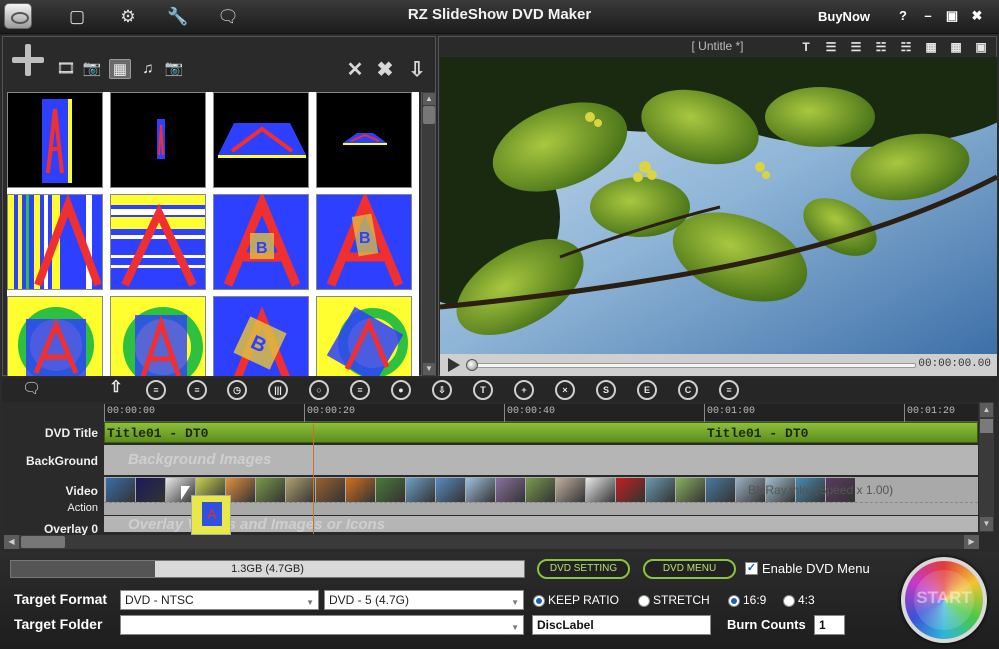 Image resolution: width=999 pixels, height=649 pixels. Describe the element at coordinates (120, 69) in the screenshot. I see `transition-icon: ▦` at that location.